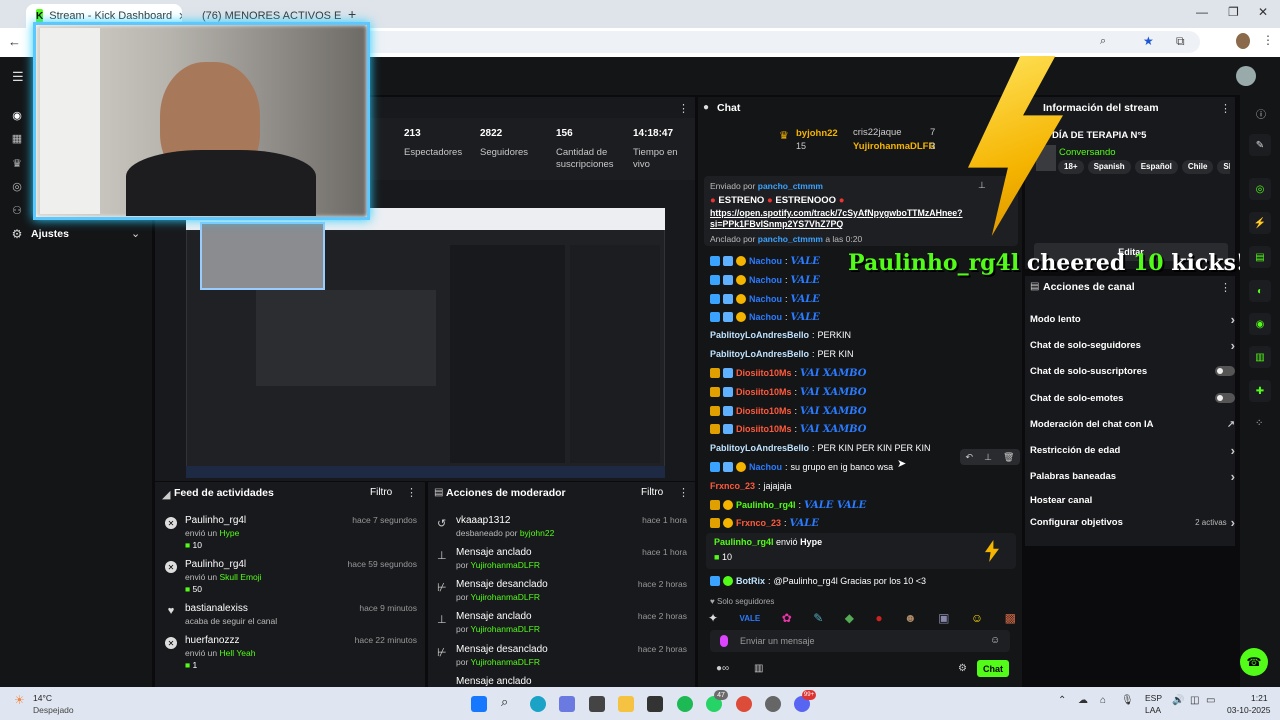 The height and width of the screenshot is (720, 1280). What do you see at coordinates (910, 618) in the screenshot?
I see `emote-icon: ☻` at bounding box center [910, 618].